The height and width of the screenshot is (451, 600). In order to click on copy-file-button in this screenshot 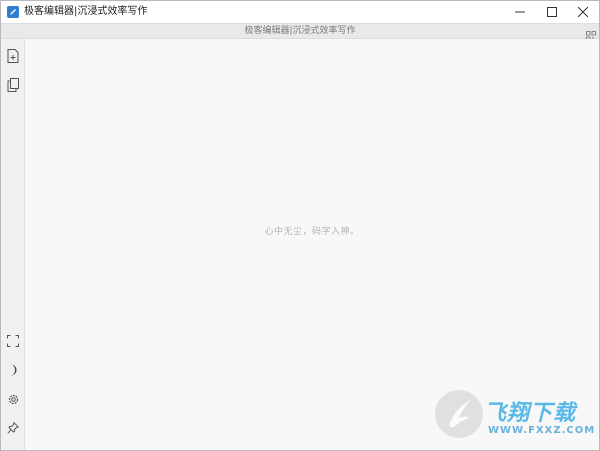, I will do `click(13, 85)`.